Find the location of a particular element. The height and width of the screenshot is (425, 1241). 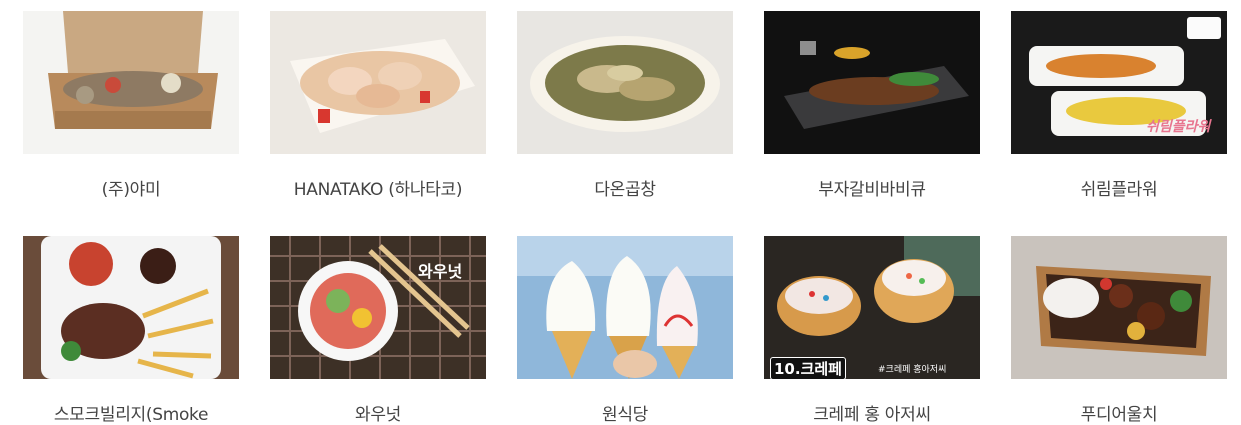

vendor-thumbnail: 와우넛 is located at coordinates (378, 307).